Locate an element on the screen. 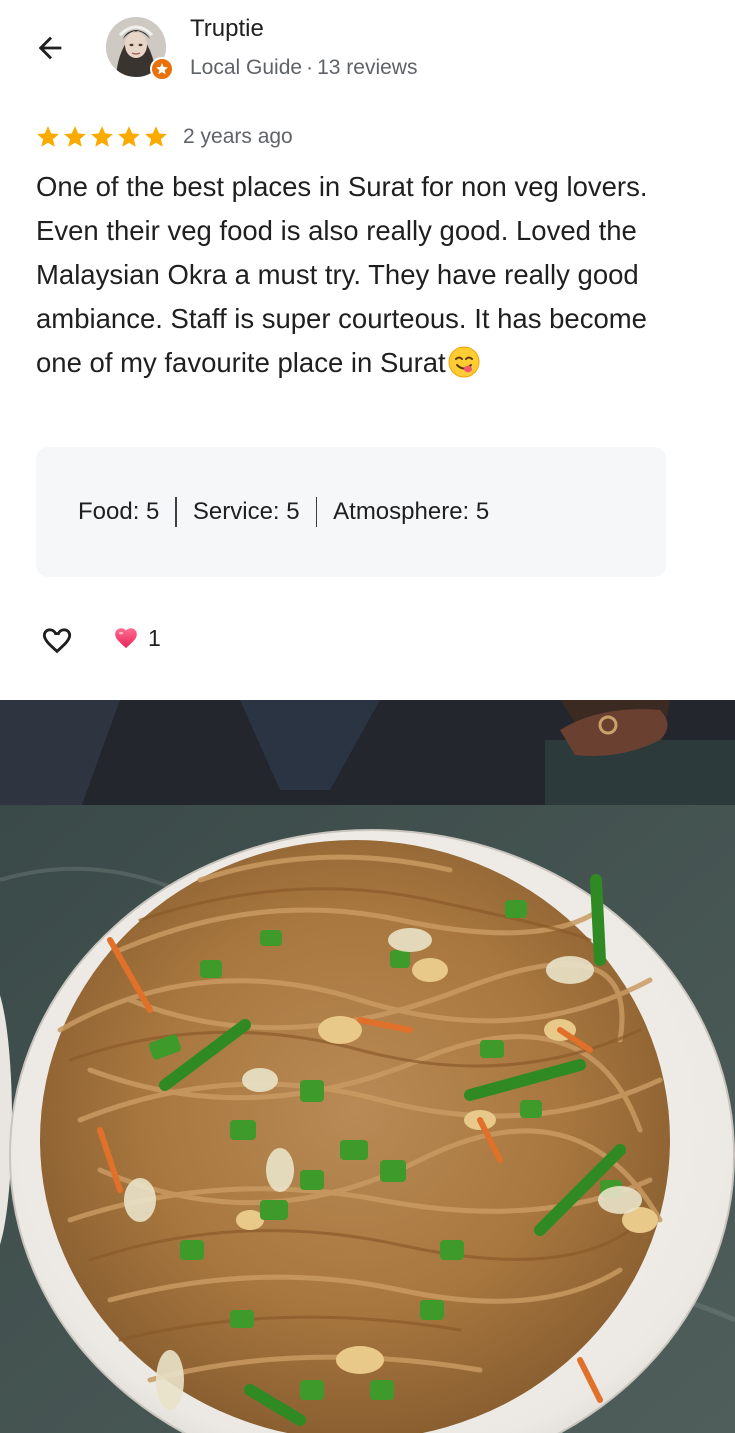 This screenshot has height=1433, width=735. review-header: Truptie Local Guide · 13 reviews is located at coordinates (367, 55).